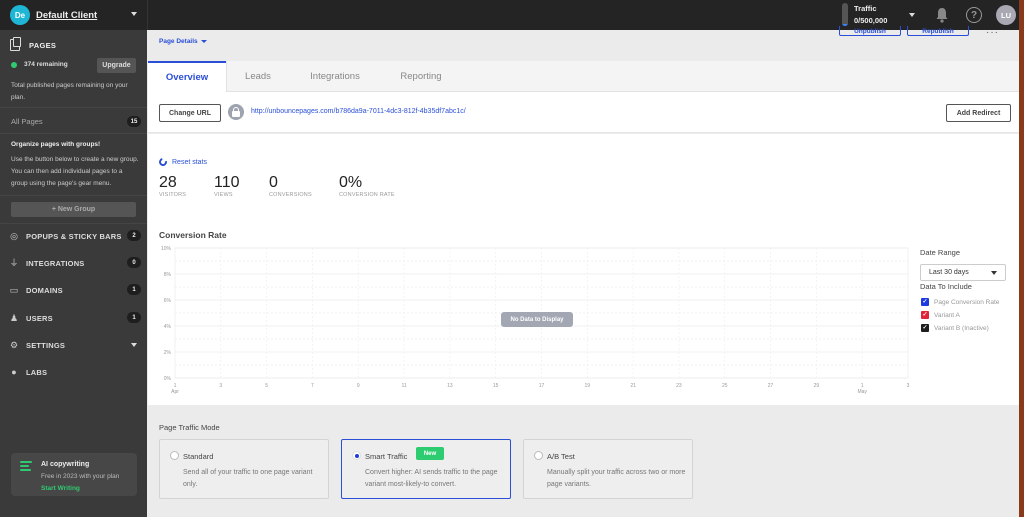 Image resolution: width=1024 pixels, height=517 pixels. I want to click on legend-label: Variant A, so click(947, 315).